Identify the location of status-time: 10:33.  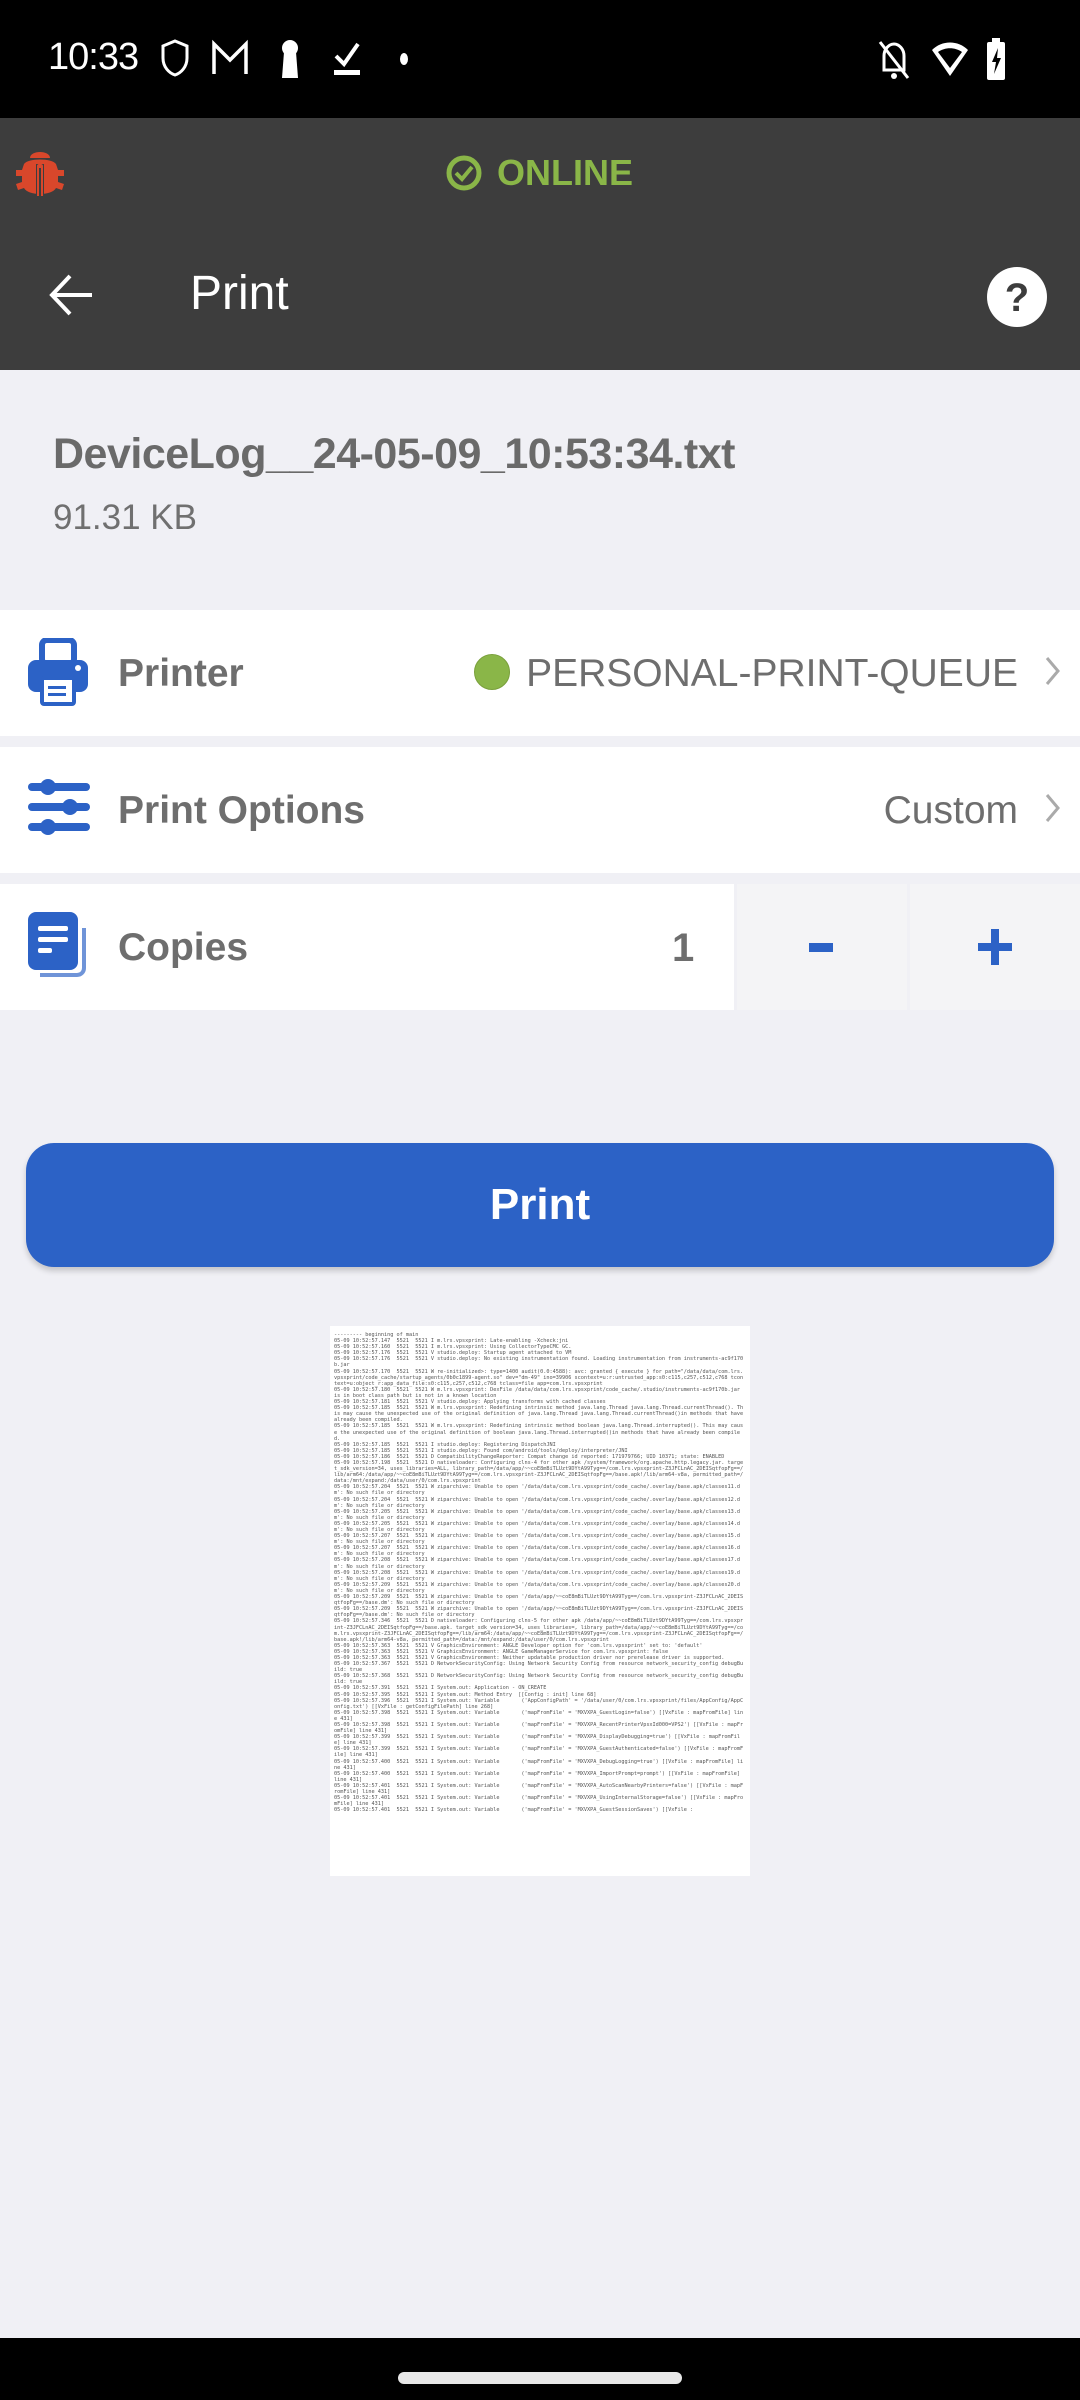
(93, 57).